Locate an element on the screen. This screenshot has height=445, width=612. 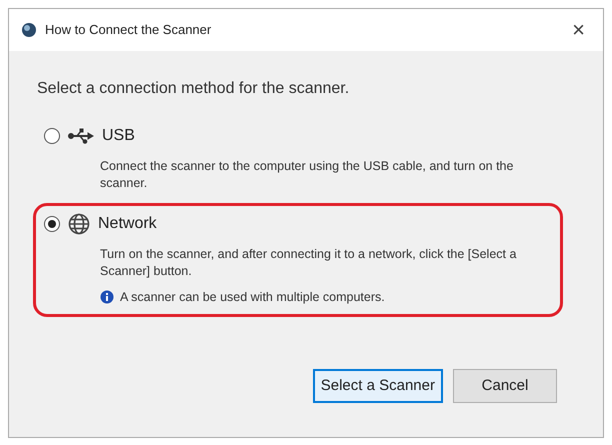
app-icon is located at coordinates (29, 30).